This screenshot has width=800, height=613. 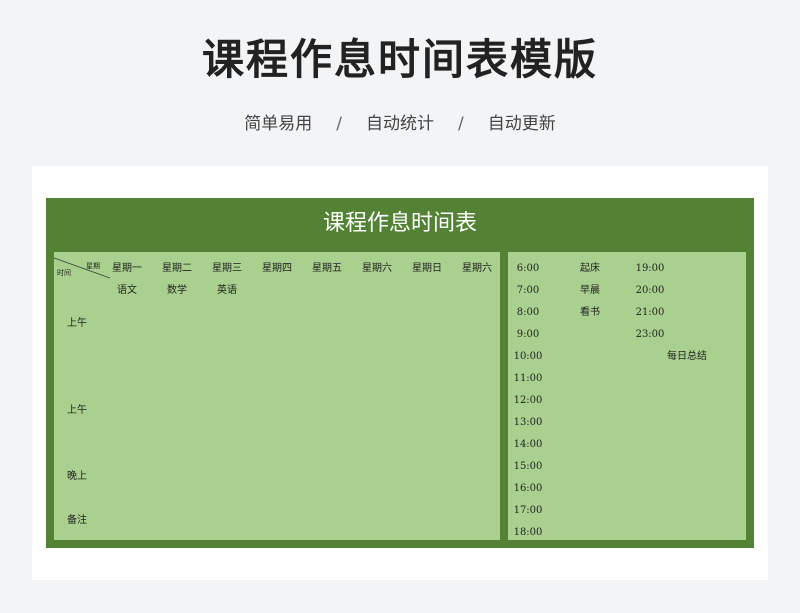 What do you see at coordinates (528, 356) in the screenshot?
I see `time-cell: 10:00` at bounding box center [528, 356].